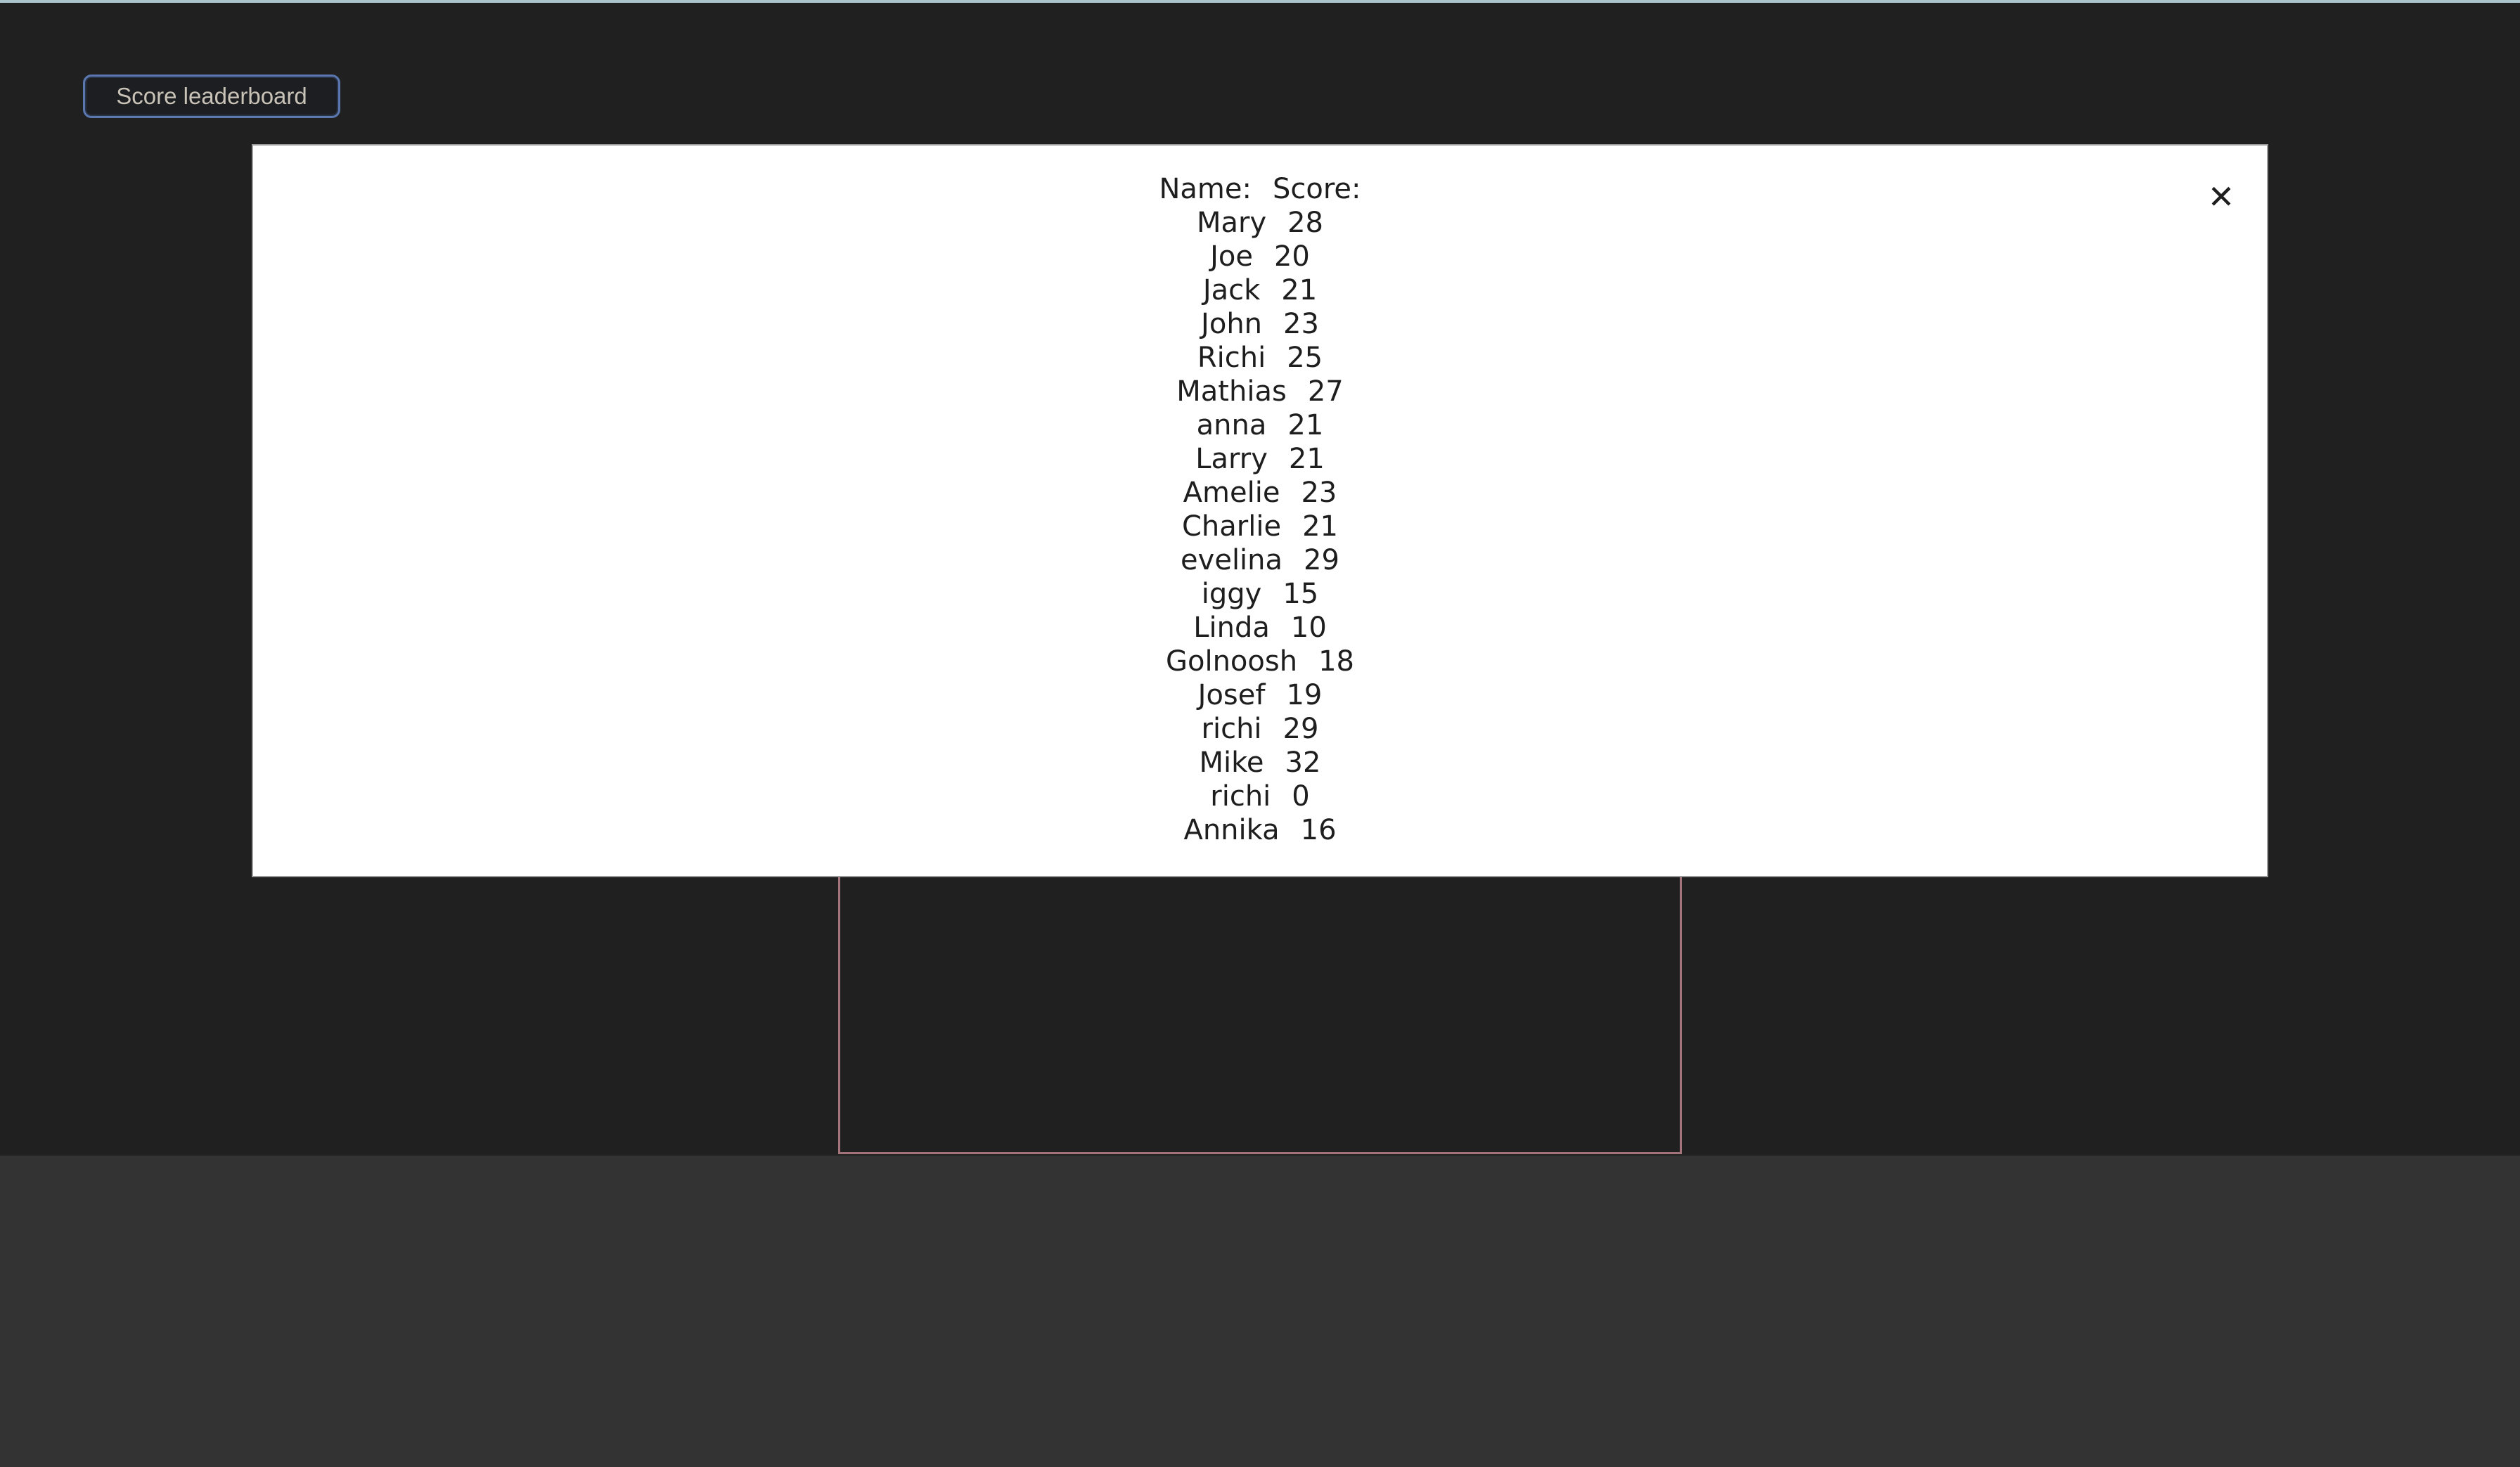 Image resolution: width=2520 pixels, height=1467 pixels. I want to click on leaderboard-row: richi 0, so click(1260, 796).